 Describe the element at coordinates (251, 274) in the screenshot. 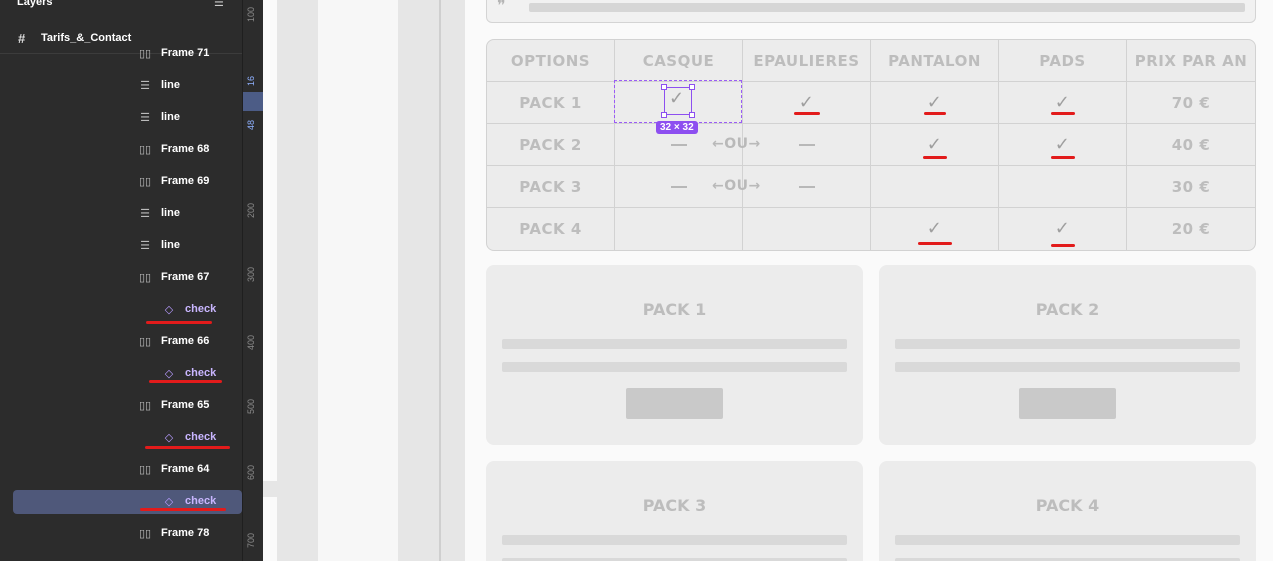

I see `ruler-tick: 300` at that location.